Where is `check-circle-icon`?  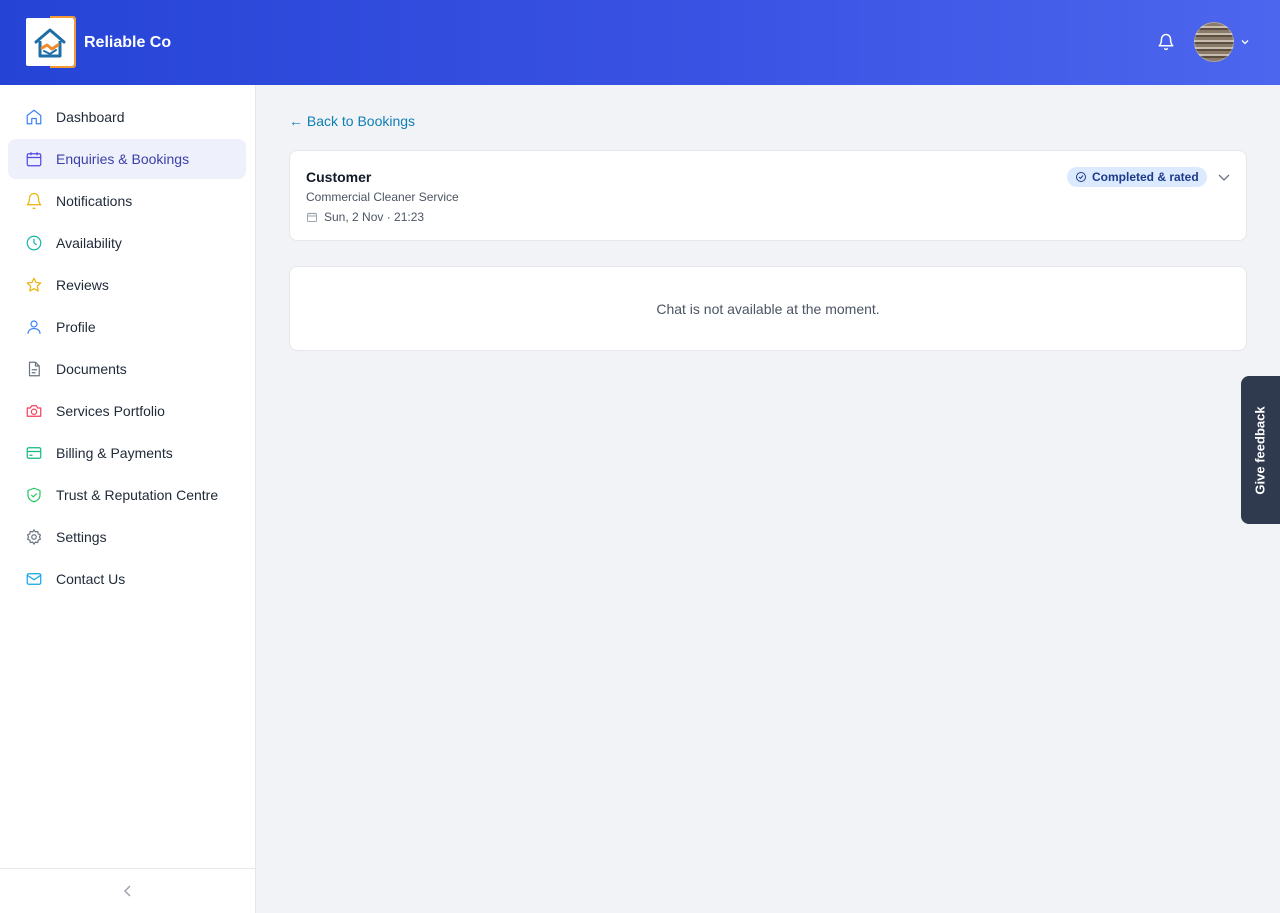 check-circle-icon is located at coordinates (1081, 177).